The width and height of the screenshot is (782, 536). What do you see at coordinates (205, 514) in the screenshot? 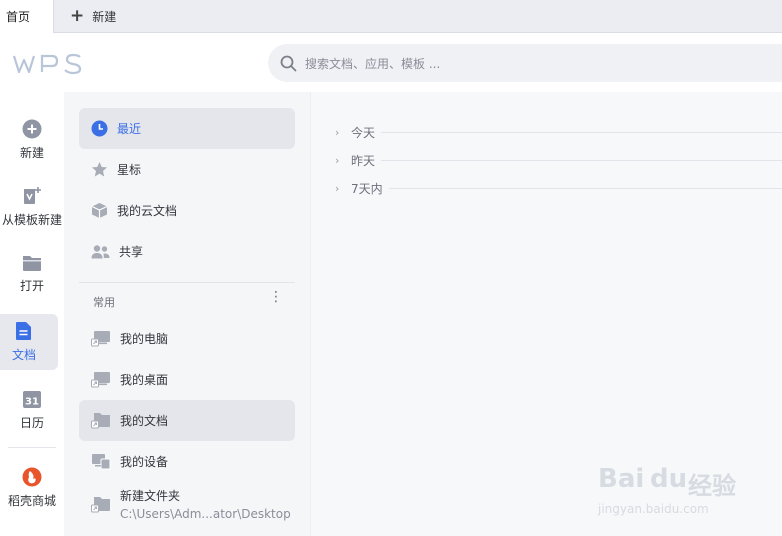
I see `new-folder-path: C:\Users\Adm...ator\Desktop` at bounding box center [205, 514].